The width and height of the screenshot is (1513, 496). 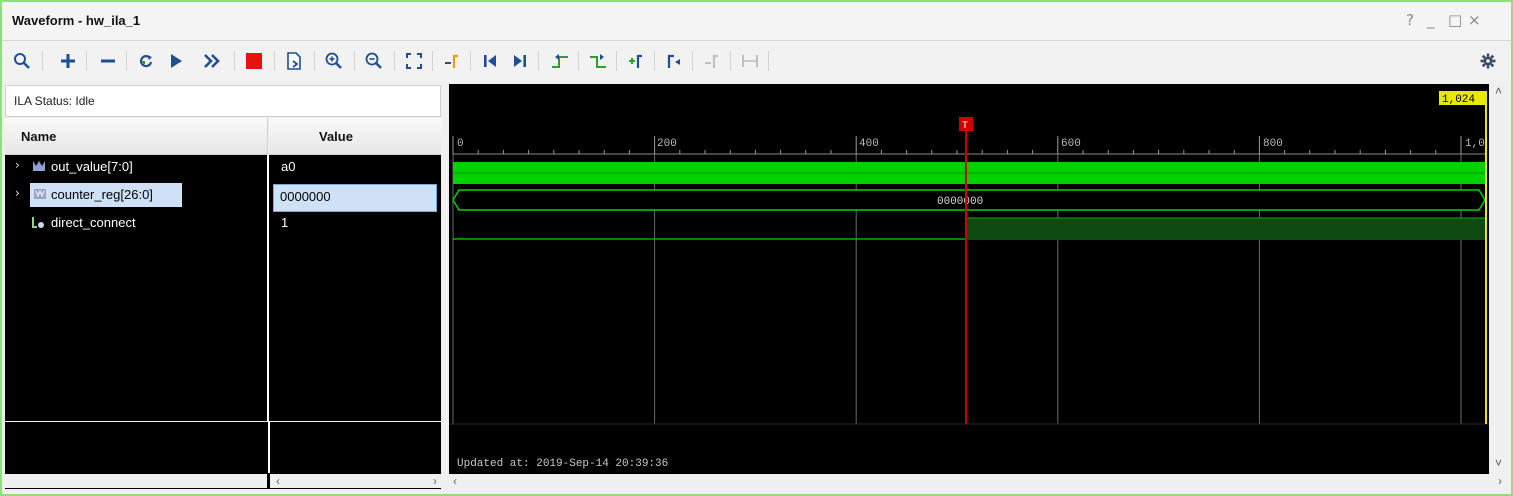 What do you see at coordinates (1431, 20) in the screenshot?
I see `minimize-icon: _` at bounding box center [1431, 20].